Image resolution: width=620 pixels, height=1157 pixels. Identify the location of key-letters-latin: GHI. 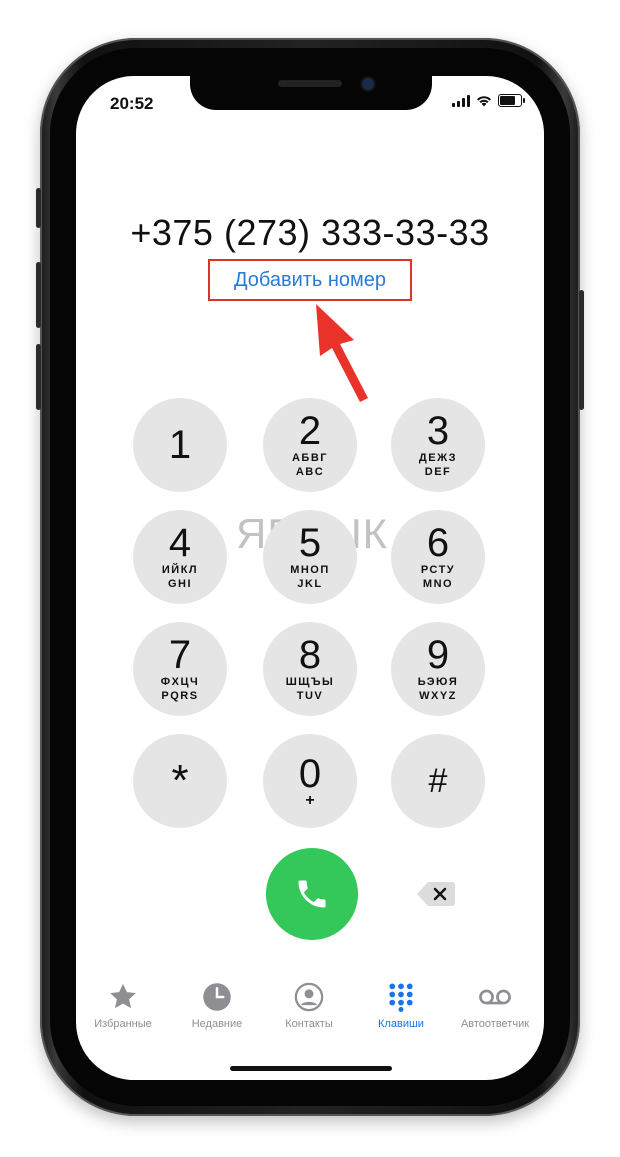
(180, 584).